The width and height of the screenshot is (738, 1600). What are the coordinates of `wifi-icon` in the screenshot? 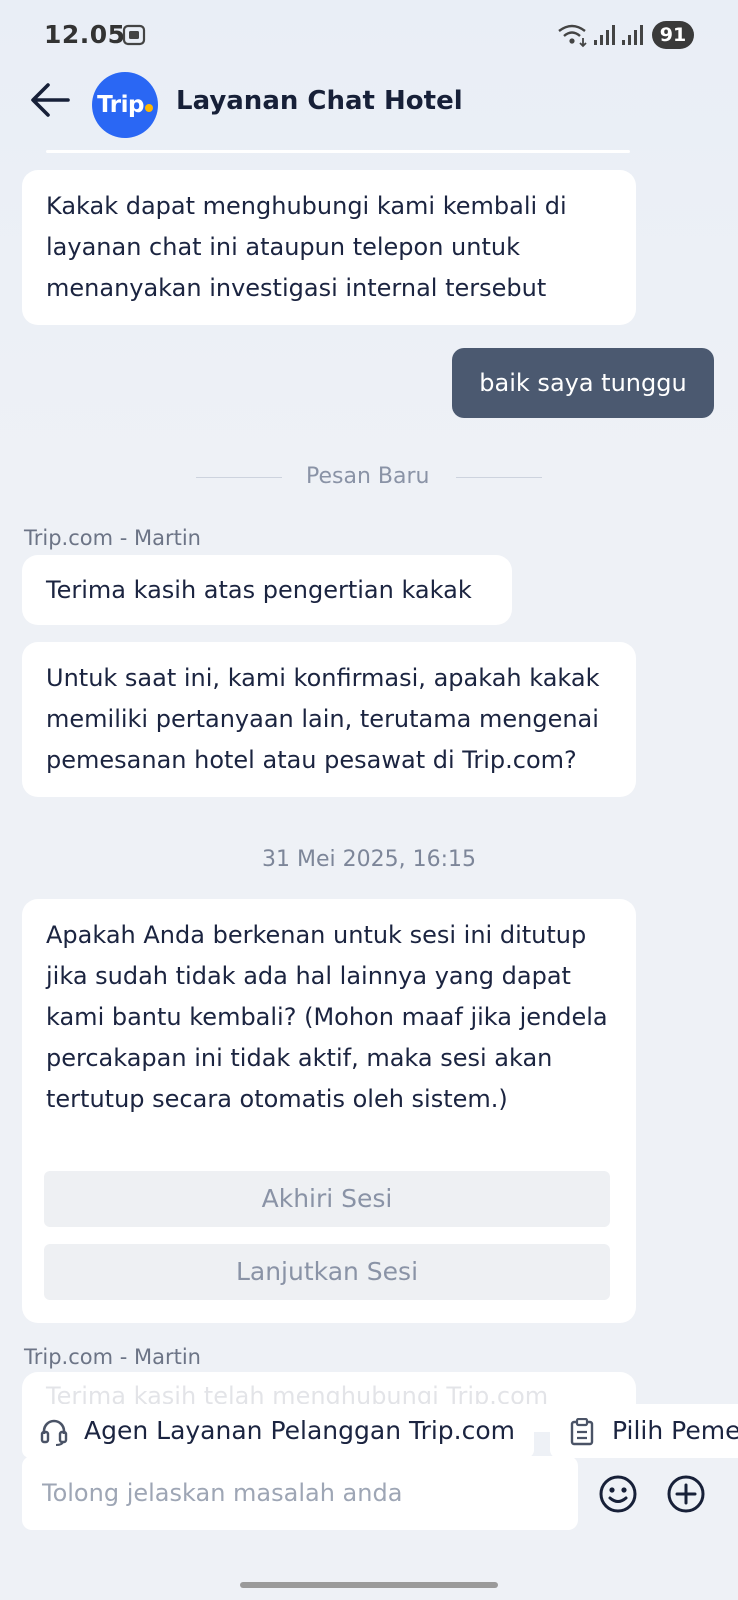 It's located at (572, 36).